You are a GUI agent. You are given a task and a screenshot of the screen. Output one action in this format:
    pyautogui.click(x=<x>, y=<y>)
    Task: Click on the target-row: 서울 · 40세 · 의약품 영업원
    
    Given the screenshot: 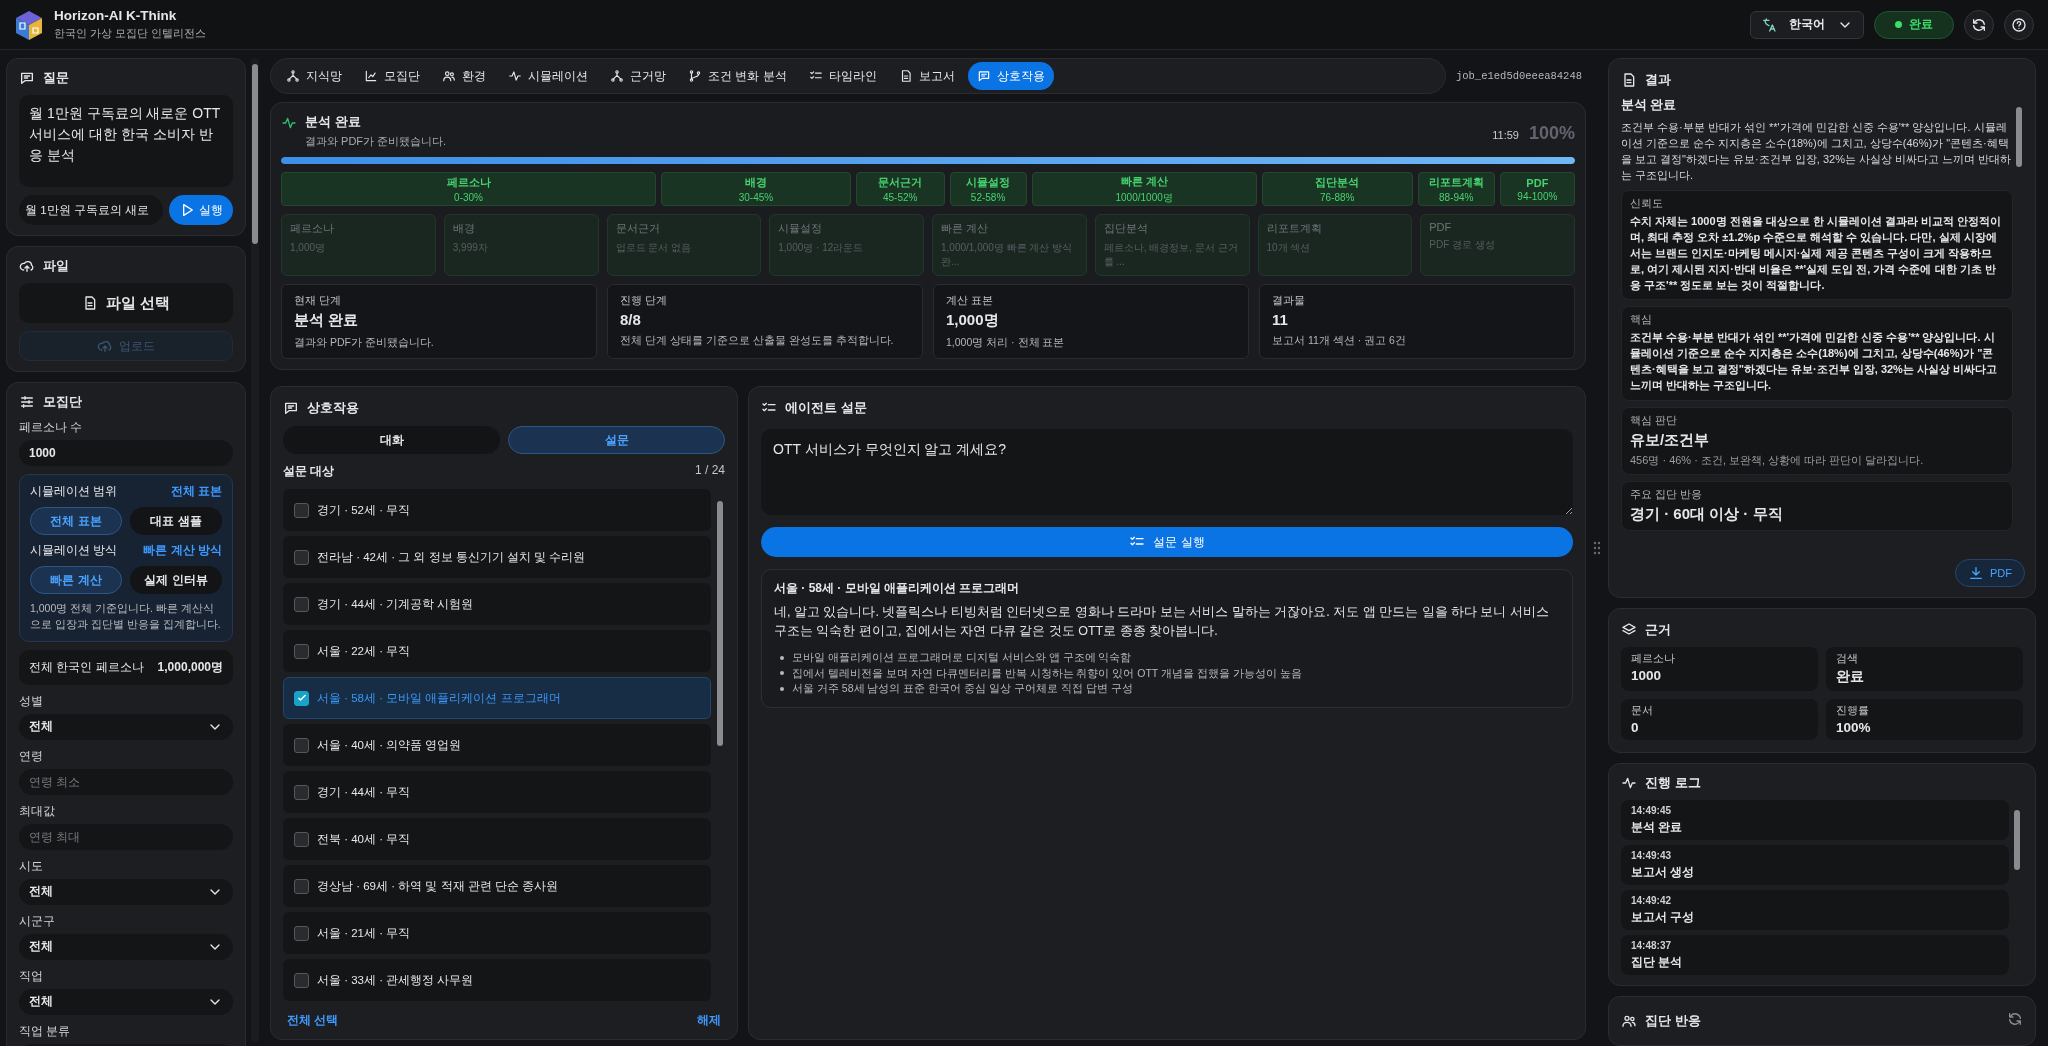 What is the action you would take?
    pyautogui.click(x=497, y=745)
    